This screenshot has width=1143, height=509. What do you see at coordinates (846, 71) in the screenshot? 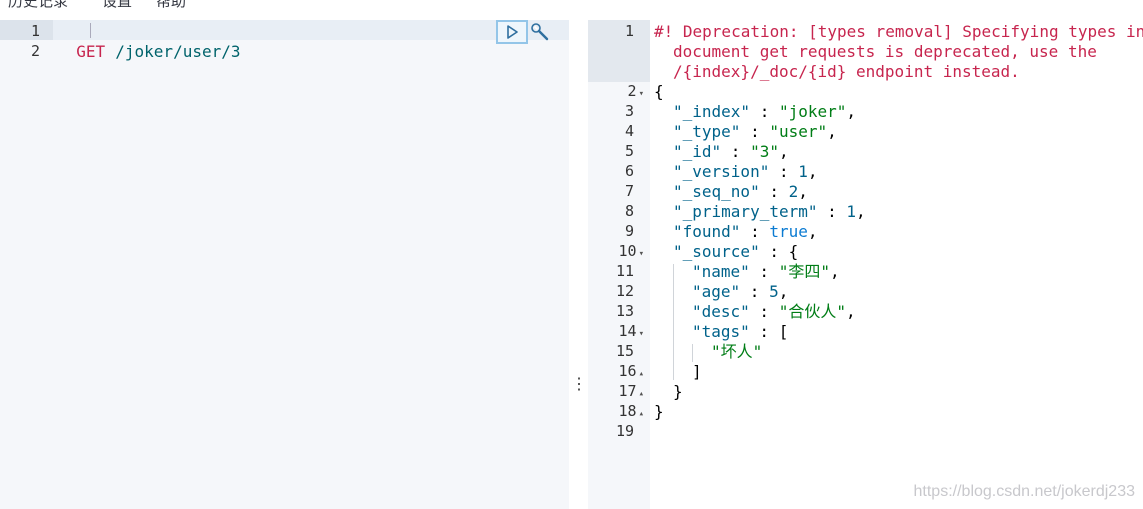
I see `deprecation-warning-line: /{index}/_doc/{id} endpoint instead.` at bounding box center [846, 71].